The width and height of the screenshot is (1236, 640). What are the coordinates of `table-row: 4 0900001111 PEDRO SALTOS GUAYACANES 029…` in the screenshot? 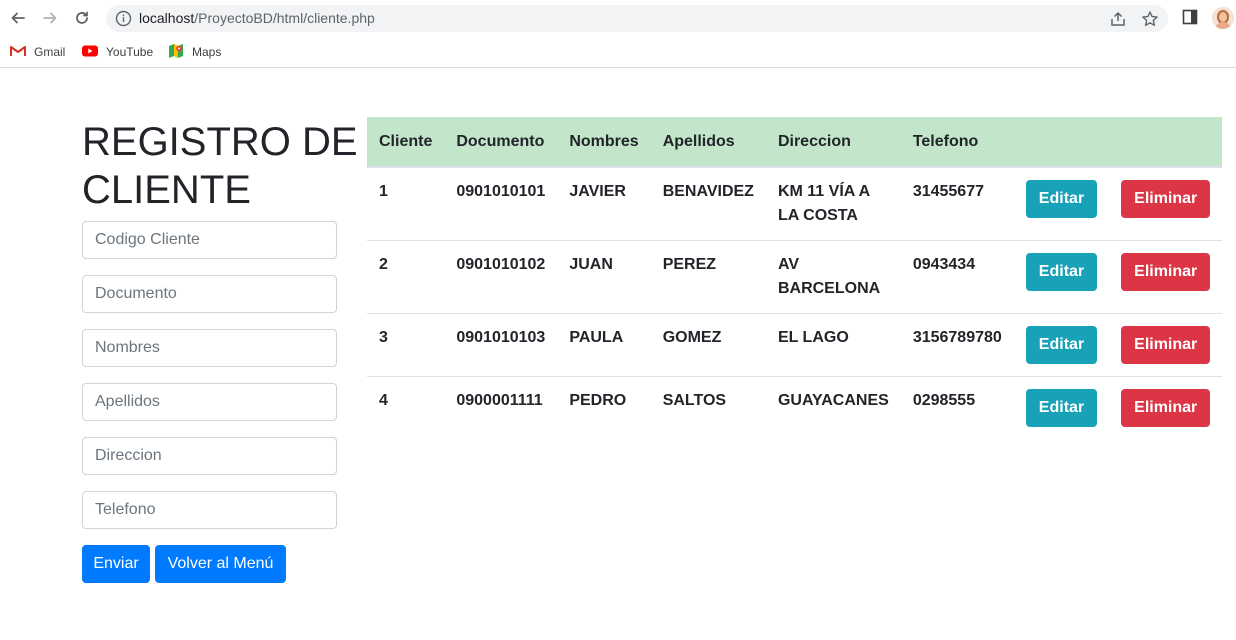 It's located at (795, 408).